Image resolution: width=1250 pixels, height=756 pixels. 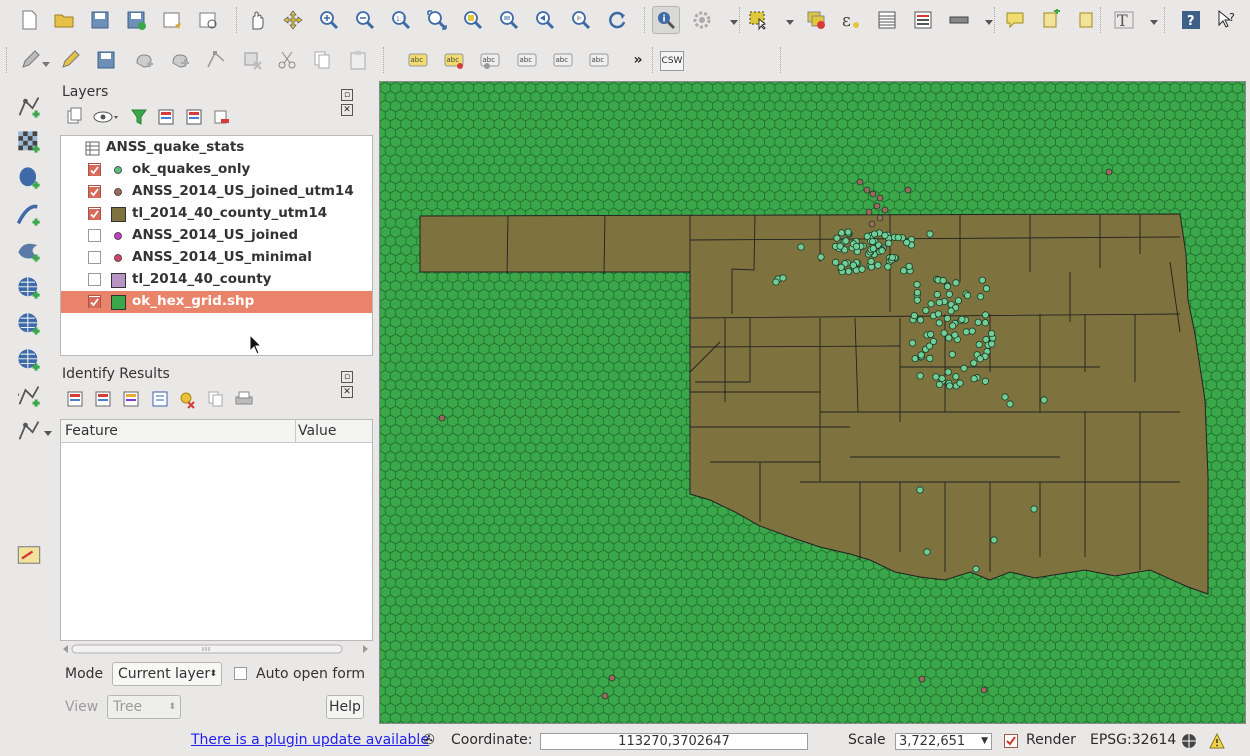 I want to click on toggle-editing-button, so click(x=70, y=60).